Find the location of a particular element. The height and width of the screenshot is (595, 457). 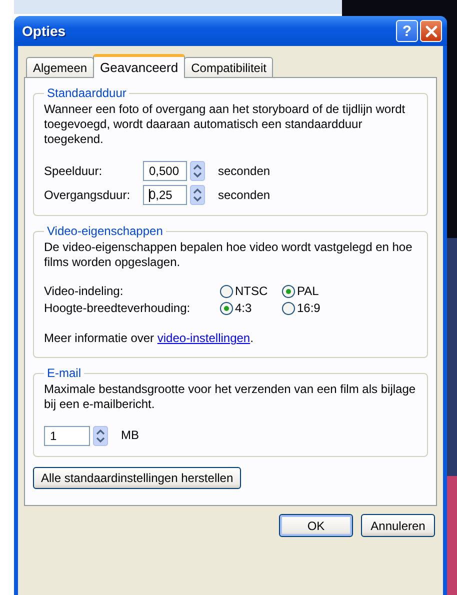

group-title: Standaardduur is located at coordinates (87, 93).